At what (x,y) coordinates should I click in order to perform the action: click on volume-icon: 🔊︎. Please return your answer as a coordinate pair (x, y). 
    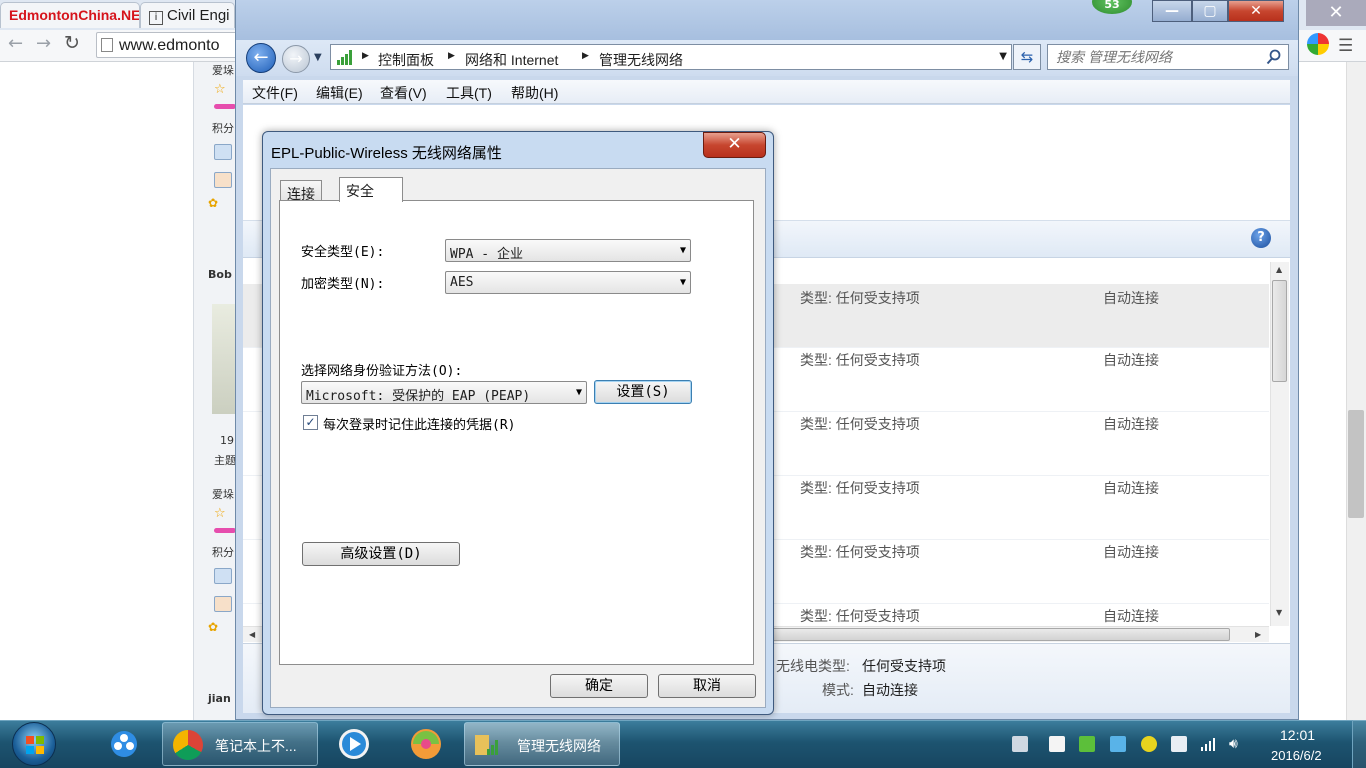
    Looking at the image, I should click on (1237, 744).